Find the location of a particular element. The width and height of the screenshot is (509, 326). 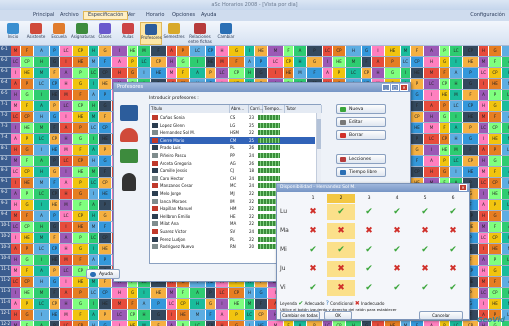

asistente-button: Asistente is located at coordinates (36, 33).